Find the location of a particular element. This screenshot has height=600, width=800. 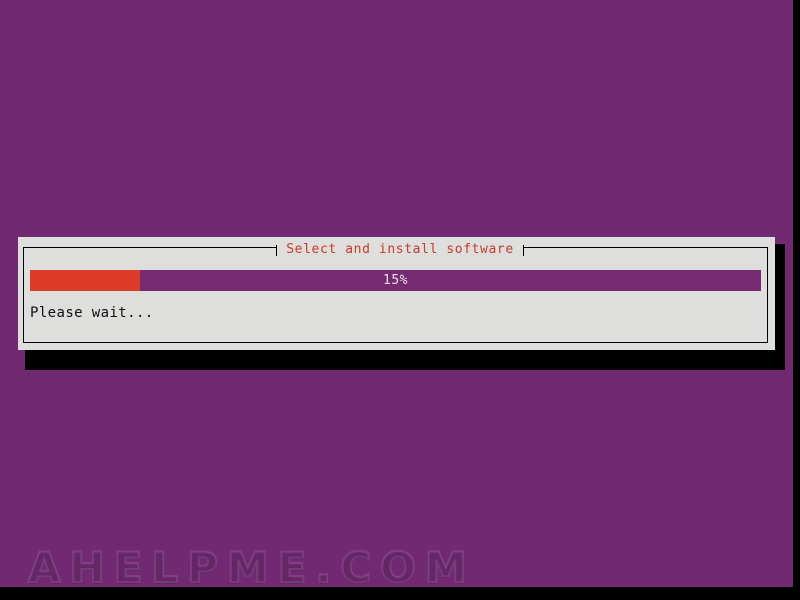

progress-percent-label: 15% is located at coordinates (395, 280).